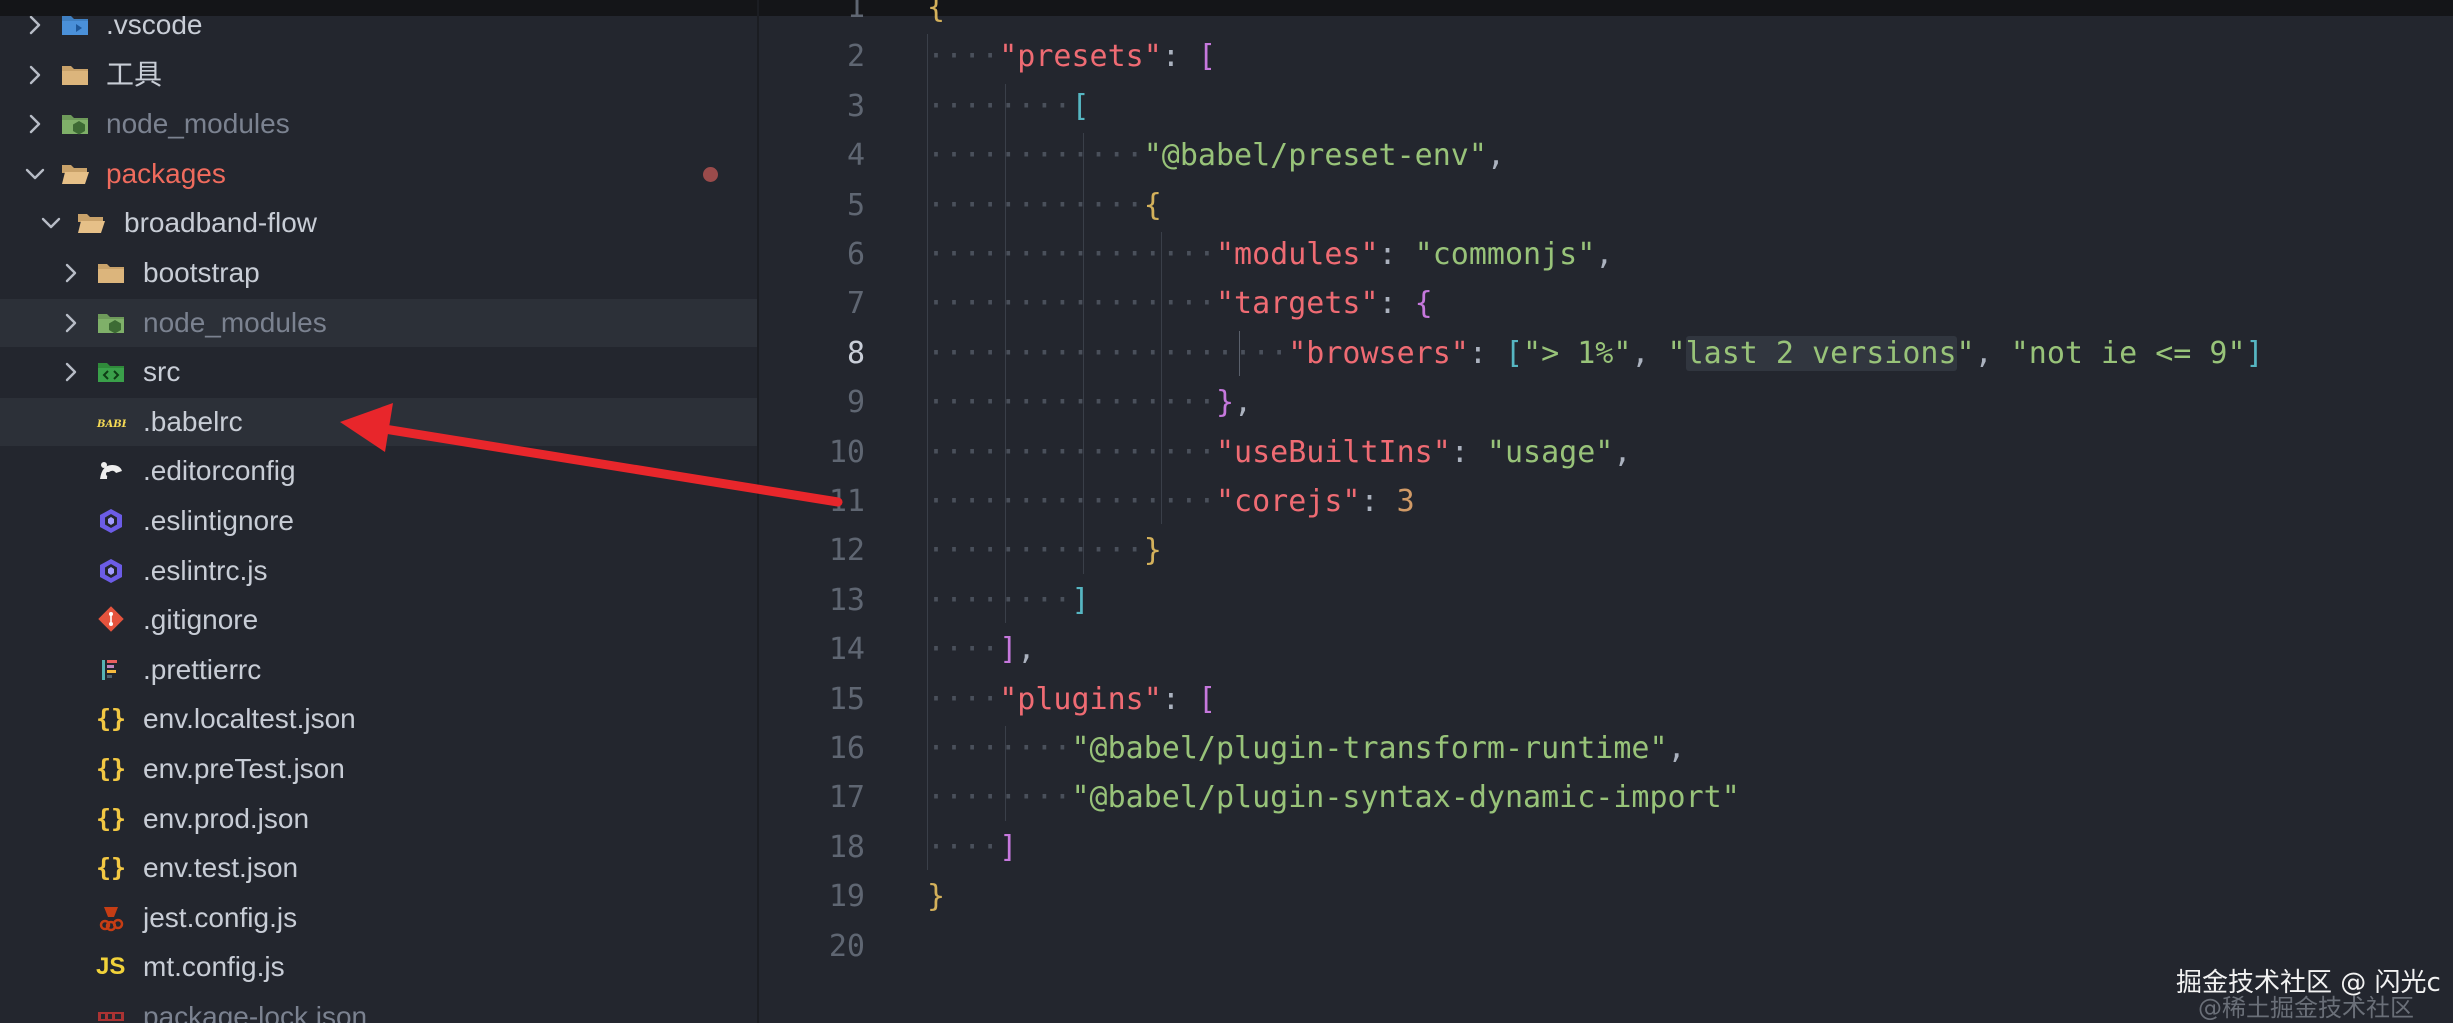 This screenshot has width=2453, height=1023. What do you see at coordinates (75, 124) in the screenshot?
I see `folder-node-icon` at bounding box center [75, 124].